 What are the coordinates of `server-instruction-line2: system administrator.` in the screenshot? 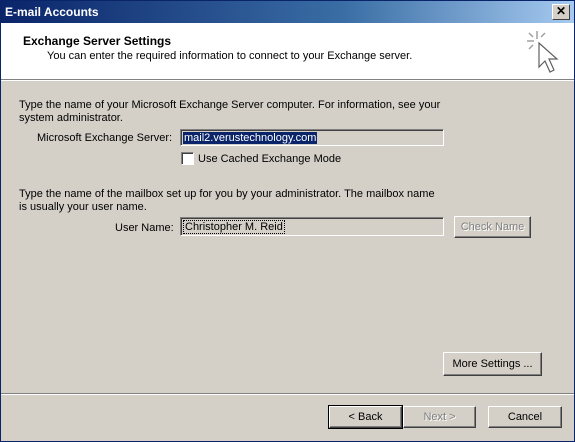 It's located at (71, 118).